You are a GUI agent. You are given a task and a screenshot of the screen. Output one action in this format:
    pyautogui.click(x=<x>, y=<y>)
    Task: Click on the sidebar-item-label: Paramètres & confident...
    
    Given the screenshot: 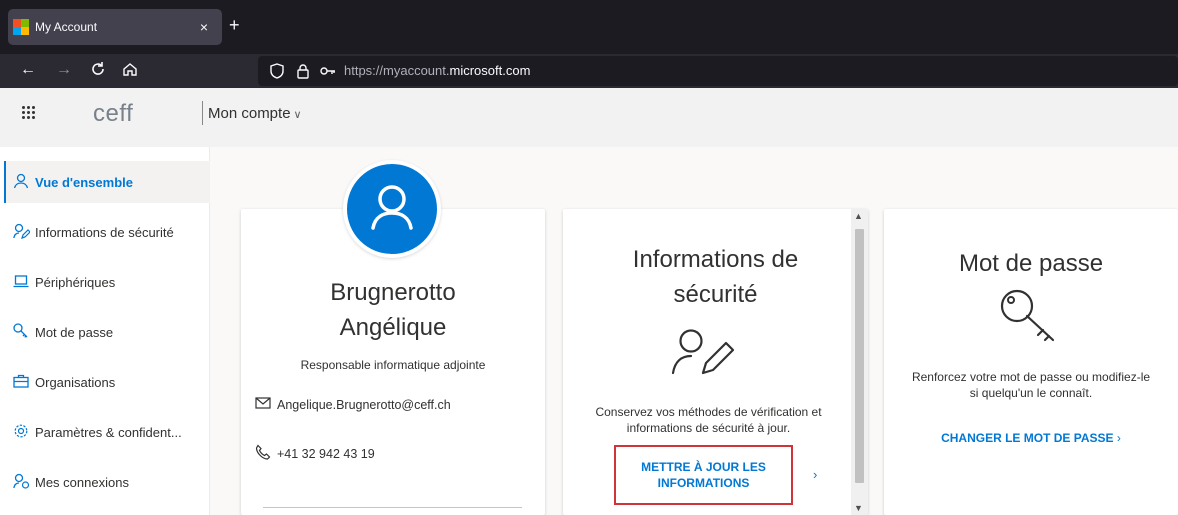 What is the action you would take?
    pyautogui.click(x=108, y=432)
    